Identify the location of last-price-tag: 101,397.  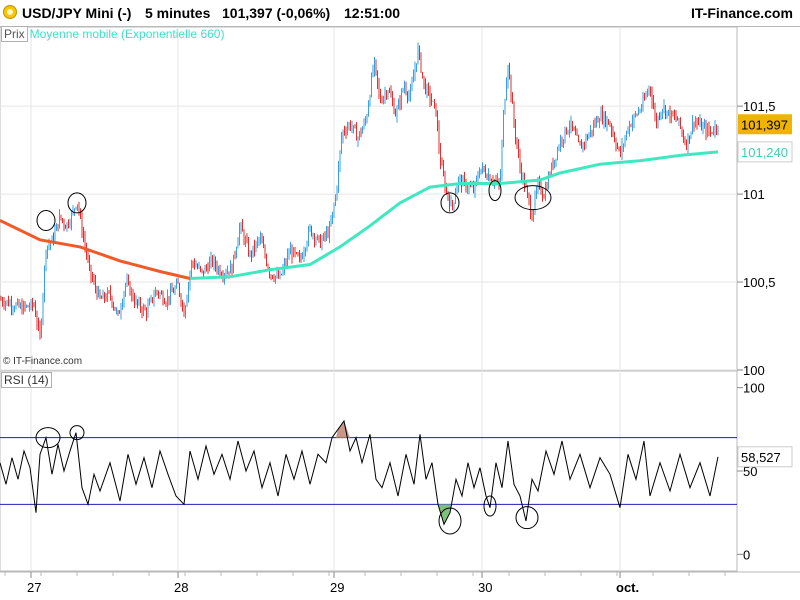
(764, 124).